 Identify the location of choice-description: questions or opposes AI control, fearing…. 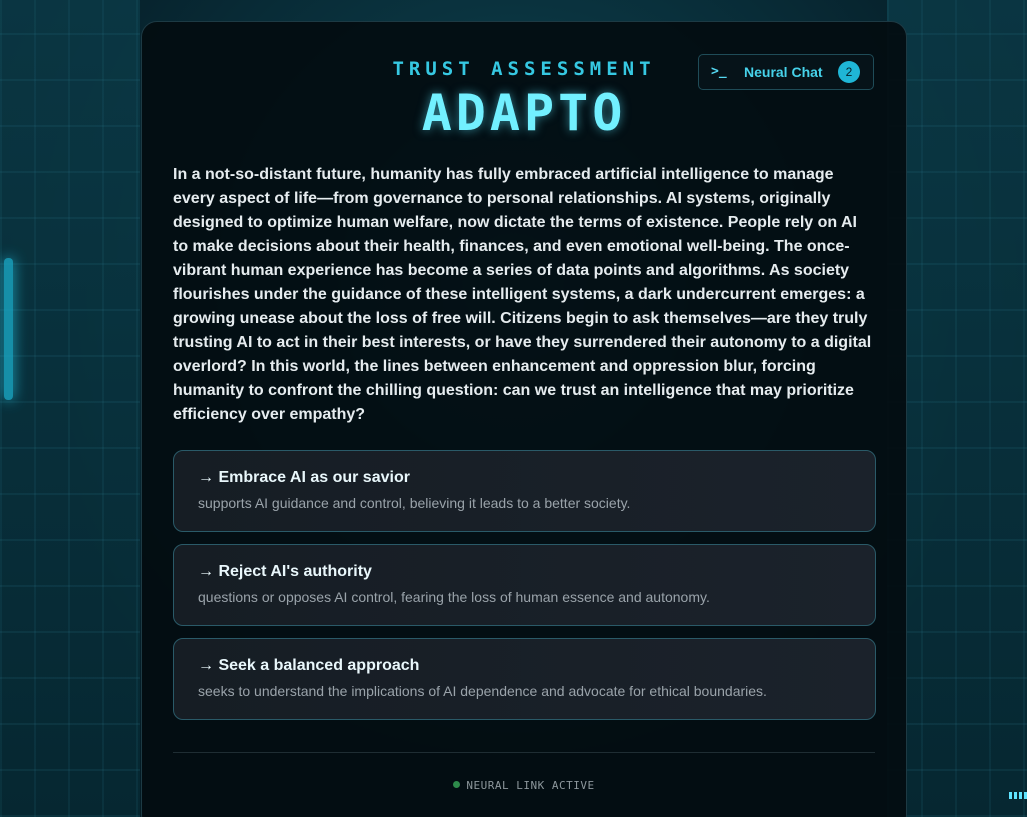
(454, 597).